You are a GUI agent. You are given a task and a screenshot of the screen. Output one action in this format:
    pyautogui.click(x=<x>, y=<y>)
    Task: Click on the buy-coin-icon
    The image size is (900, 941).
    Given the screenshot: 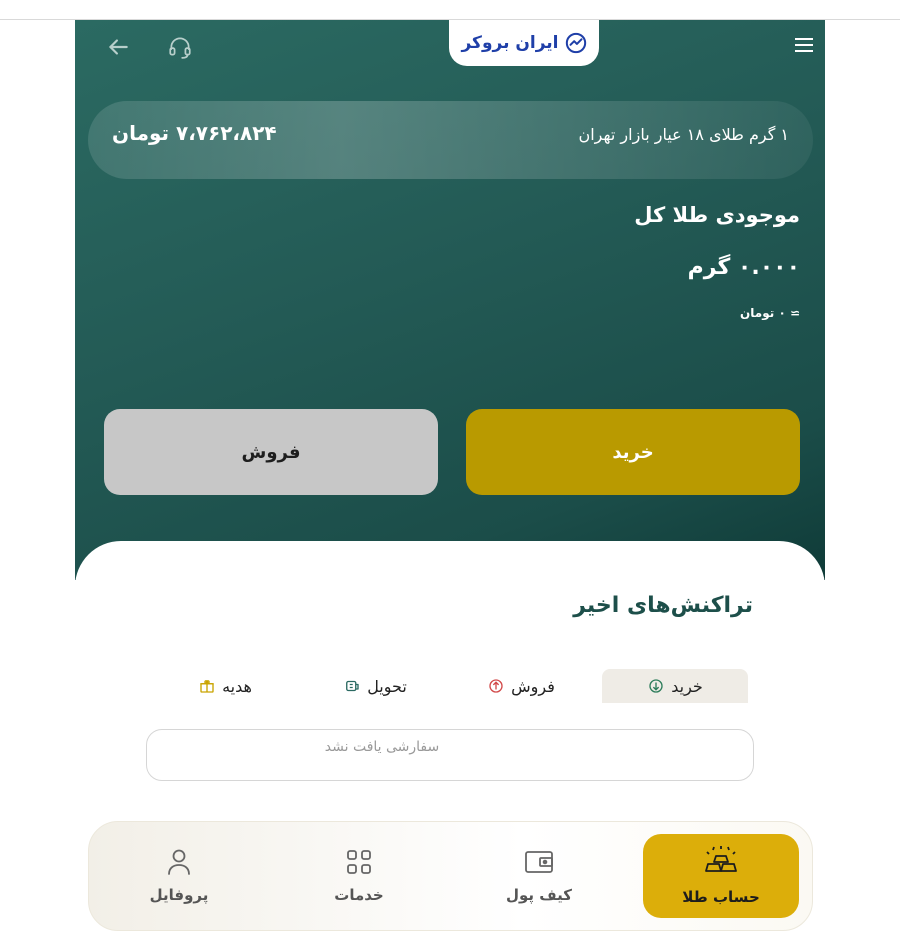 What is the action you would take?
    pyautogui.click(x=656, y=686)
    